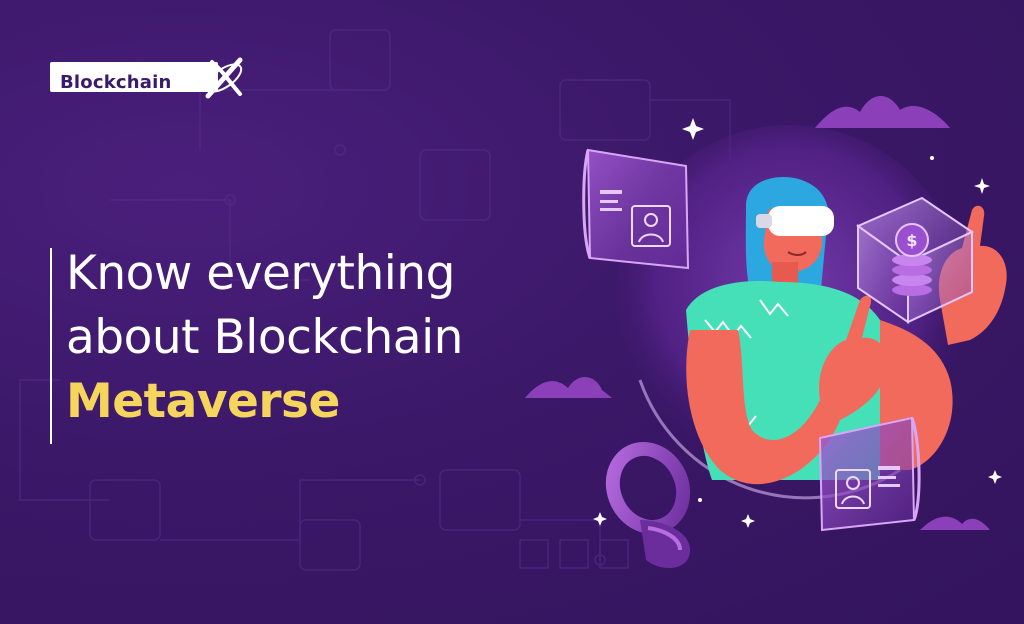  Describe the element at coordinates (648, 505) in the screenshot. I see `vr-controller-icon` at that location.